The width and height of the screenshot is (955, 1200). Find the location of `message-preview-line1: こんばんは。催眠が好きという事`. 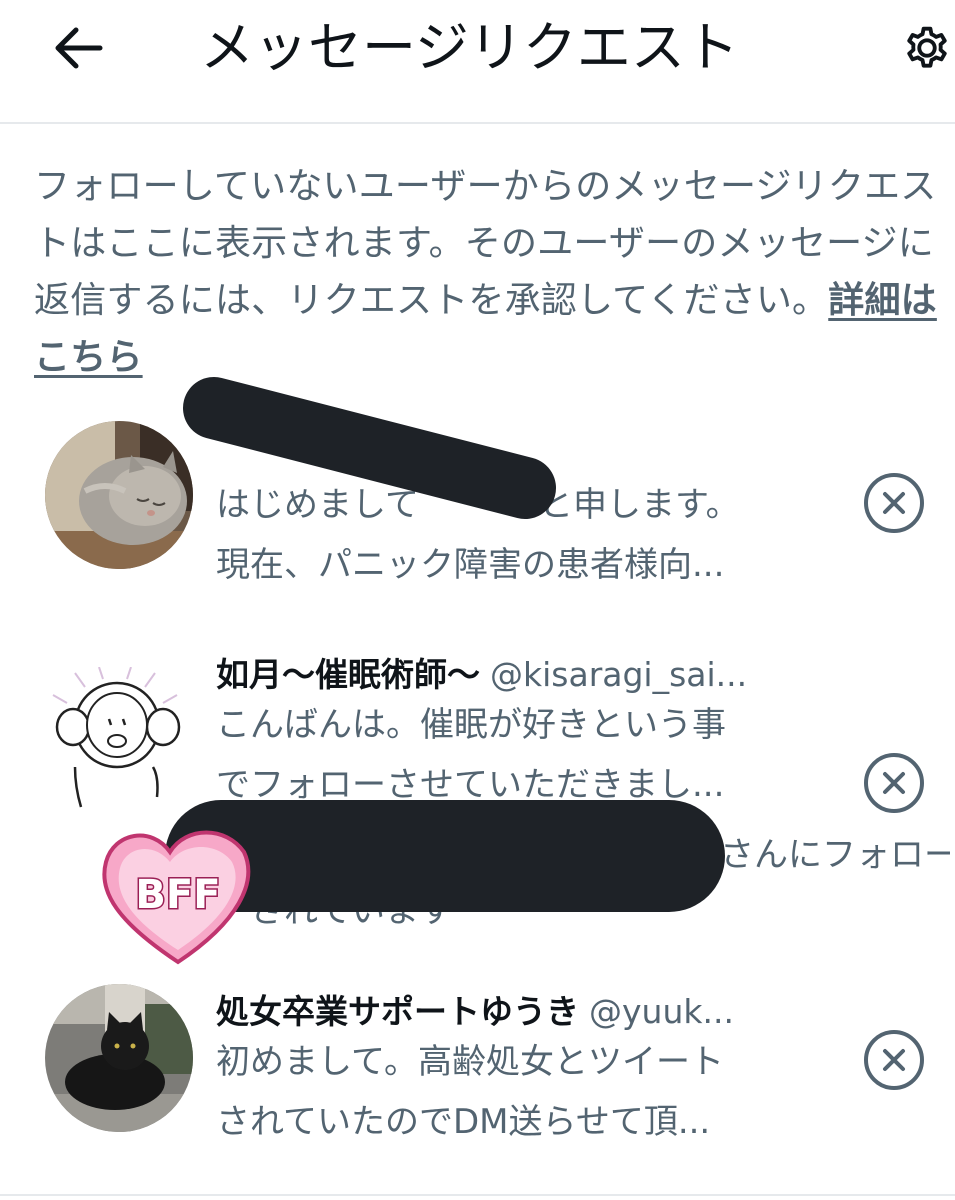

message-preview-line1: こんばんは。催眠が好きという事 is located at coordinates (471, 725).